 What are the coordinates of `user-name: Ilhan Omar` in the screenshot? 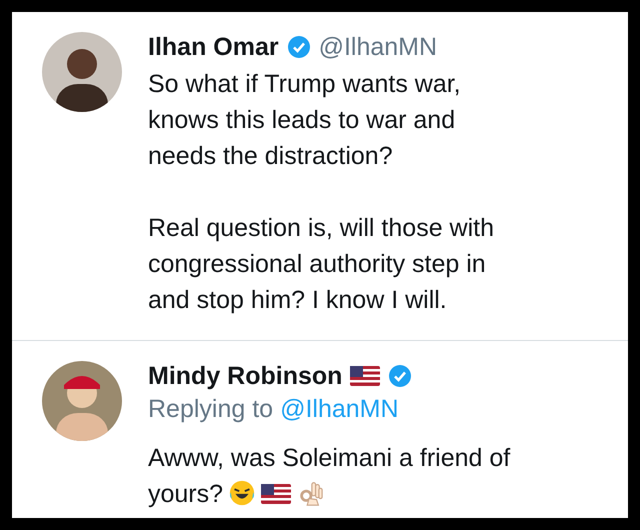 It's located at (213, 47).